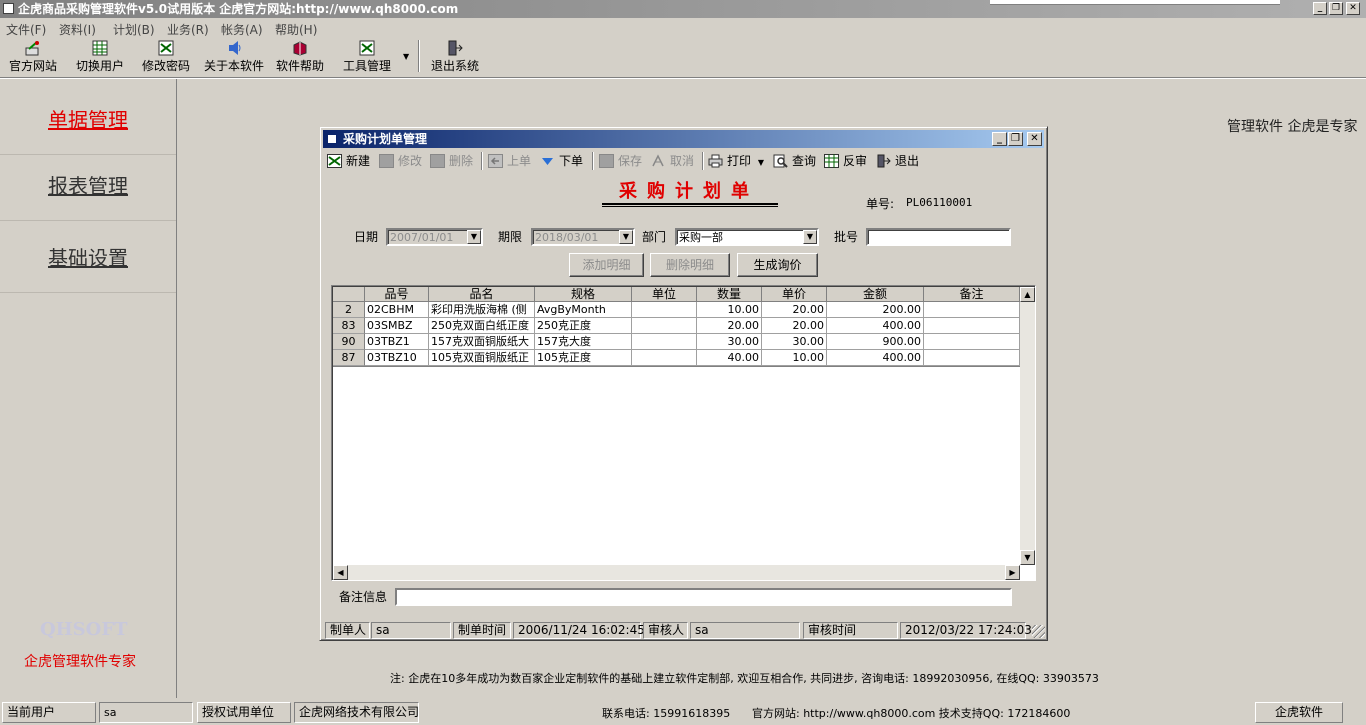 Image resolution: width=1366 pixels, height=725 pixels. I want to click on grid-header-qty: 数量, so click(729, 294).